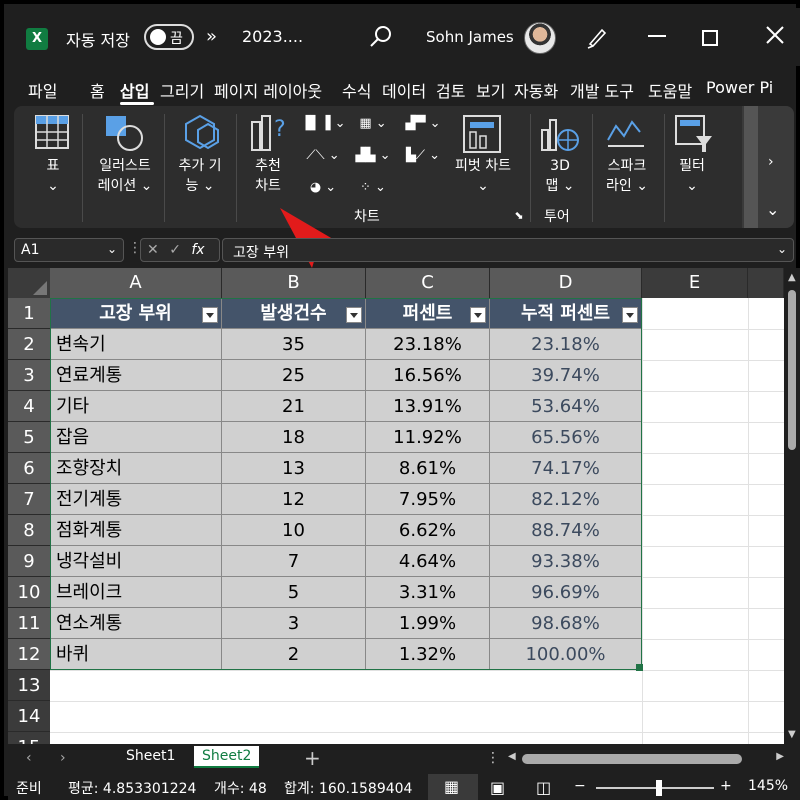 Image resolution: width=800 pixels, height=800 pixels. What do you see at coordinates (772, 209) in the screenshot?
I see `ribbon-collapse-icon: ⌄` at bounding box center [772, 209].